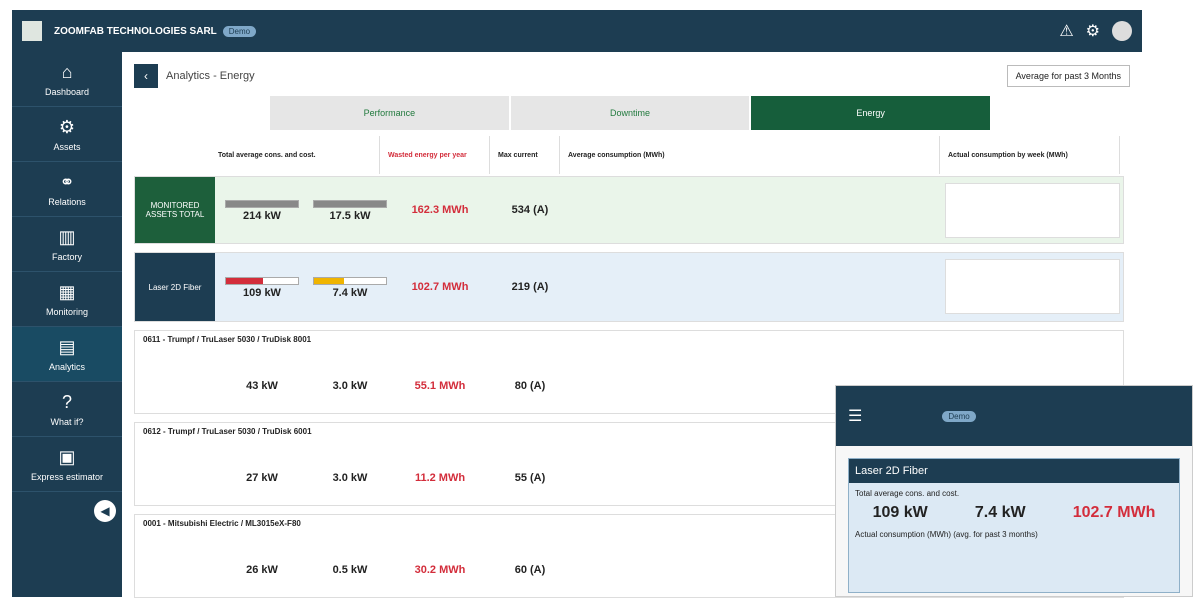 This screenshot has height=611, width=1193. Describe the element at coordinates (1068, 76) in the screenshot. I see `period-select: Average for past 3 Months` at that location.